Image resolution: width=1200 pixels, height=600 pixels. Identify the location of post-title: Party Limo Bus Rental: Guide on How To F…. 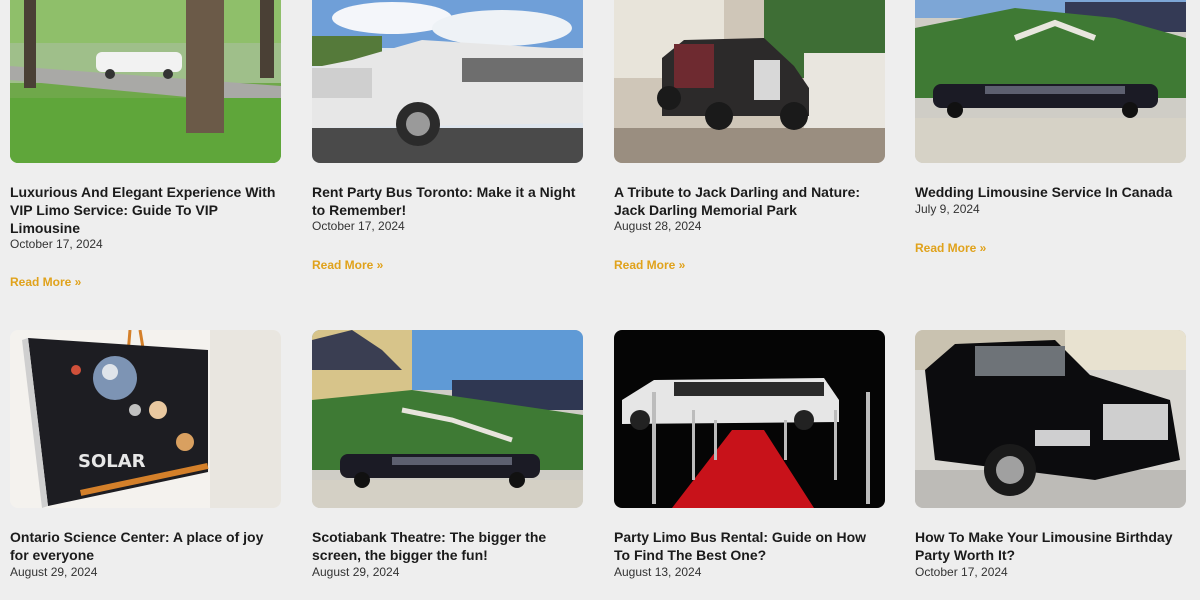
(749, 546).